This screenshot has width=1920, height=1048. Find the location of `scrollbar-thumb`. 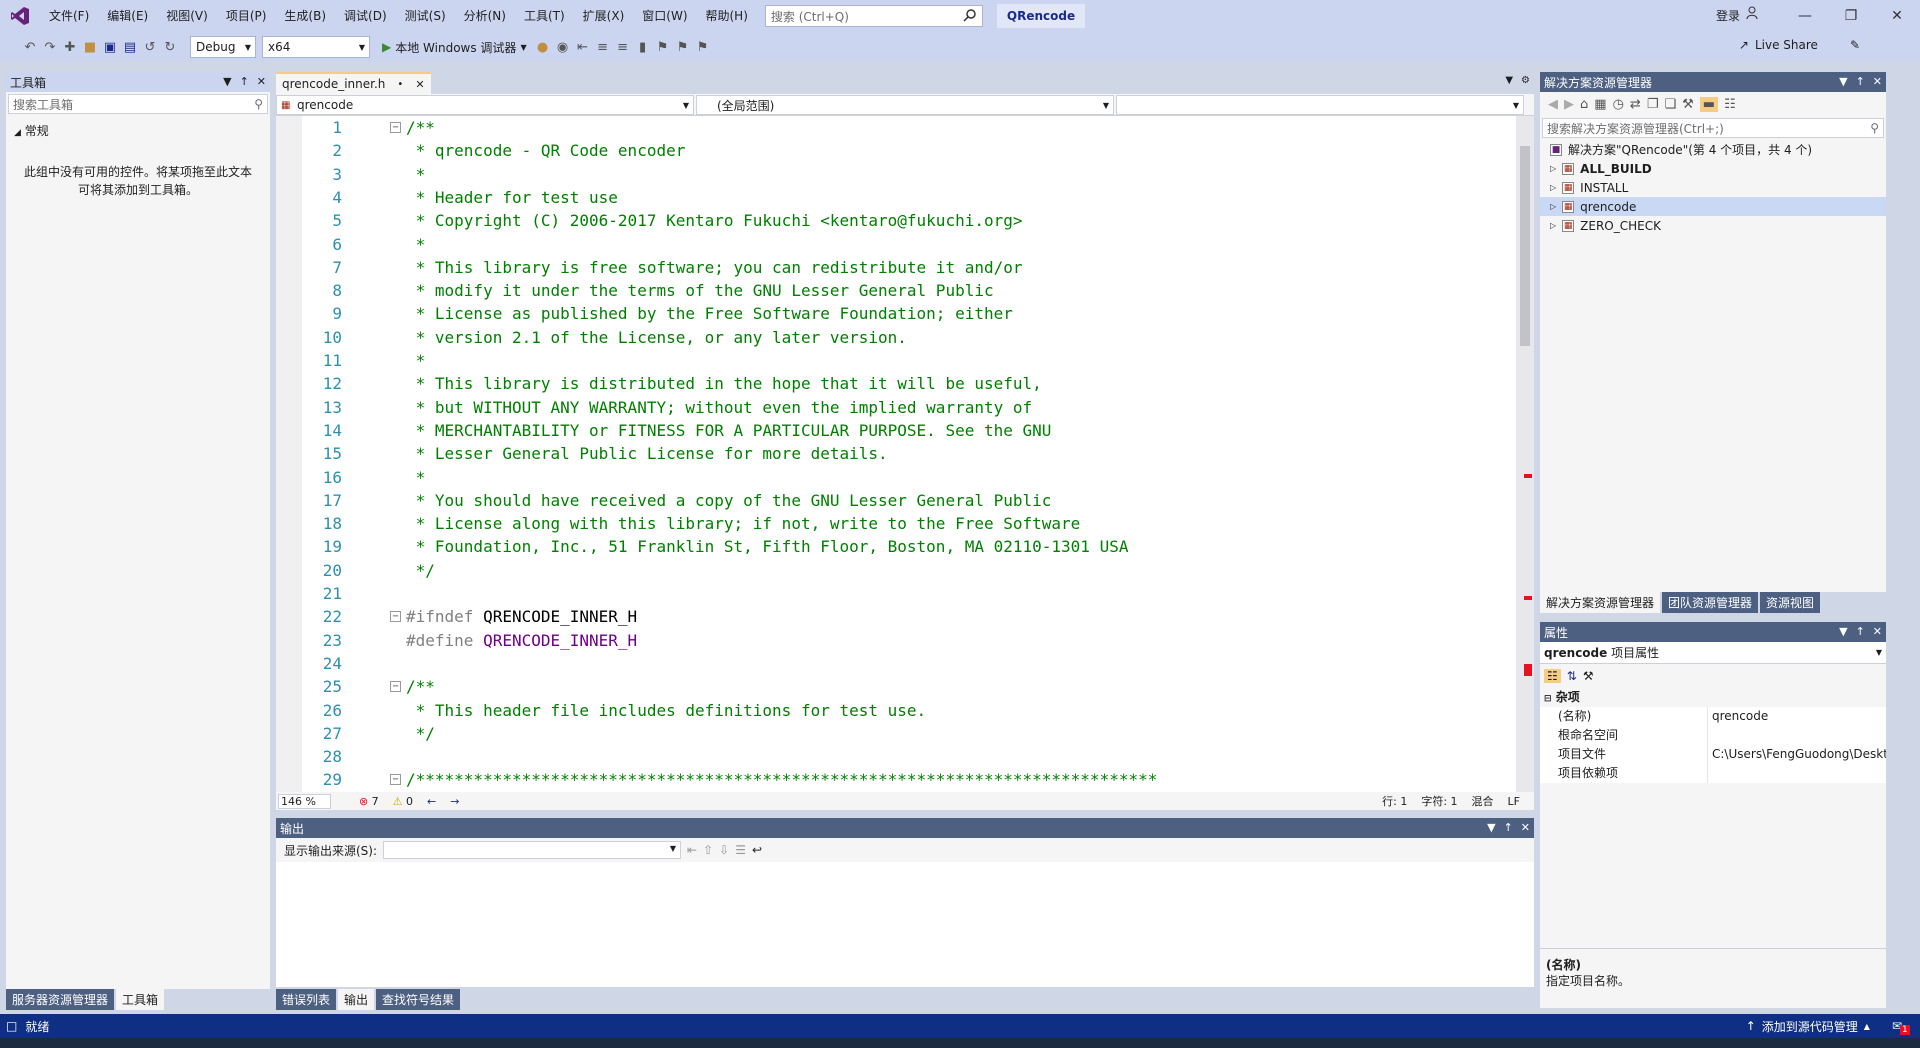

scrollbar-thumb is located at coordinates (1525, 246).